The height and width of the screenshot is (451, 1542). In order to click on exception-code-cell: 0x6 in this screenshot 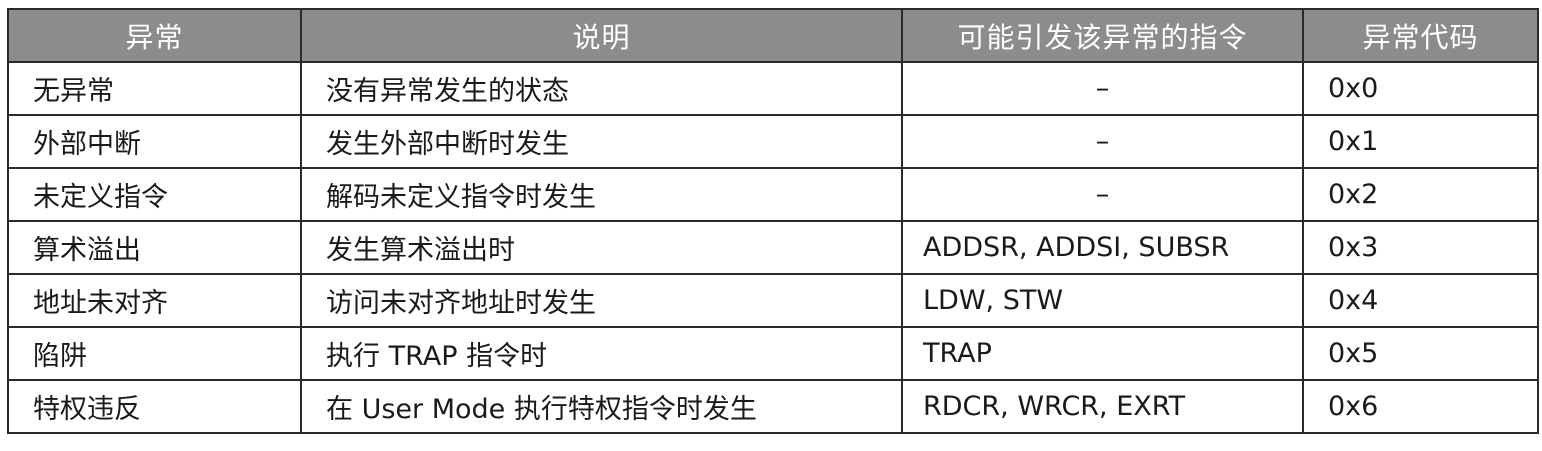, I will do `click(1420, 406)`.